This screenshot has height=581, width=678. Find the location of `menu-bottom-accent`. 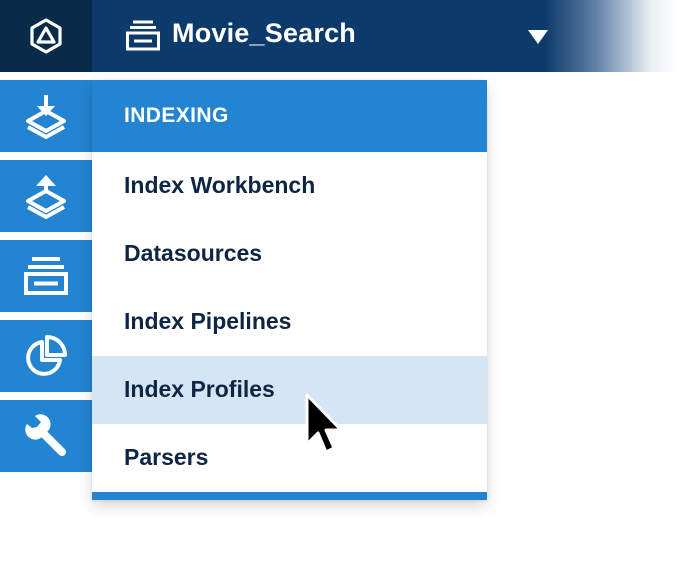

menu-bottom-accent is located at coordinates (289, 496).